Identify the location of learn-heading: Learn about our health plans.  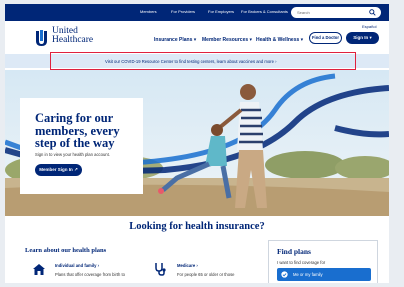
(66, 250).